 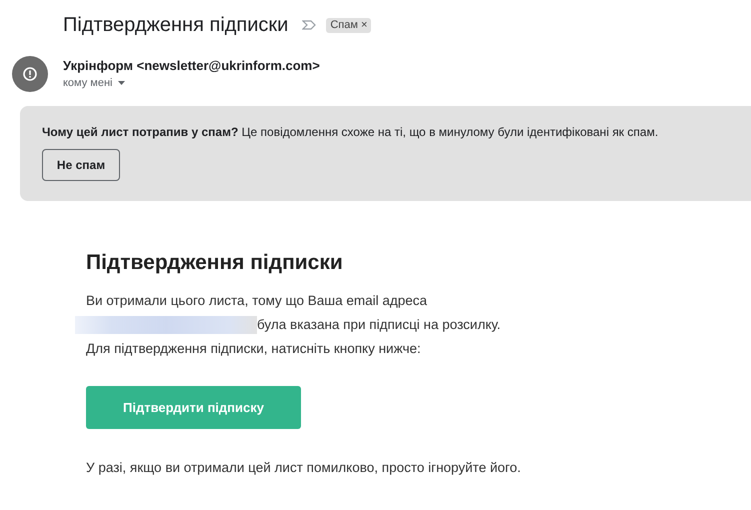 What do you see at coordinates (379, 325) in the screenshot?
I see `body-text: була вказана при підписці на розсилку.` at bounding box center [379, 325].